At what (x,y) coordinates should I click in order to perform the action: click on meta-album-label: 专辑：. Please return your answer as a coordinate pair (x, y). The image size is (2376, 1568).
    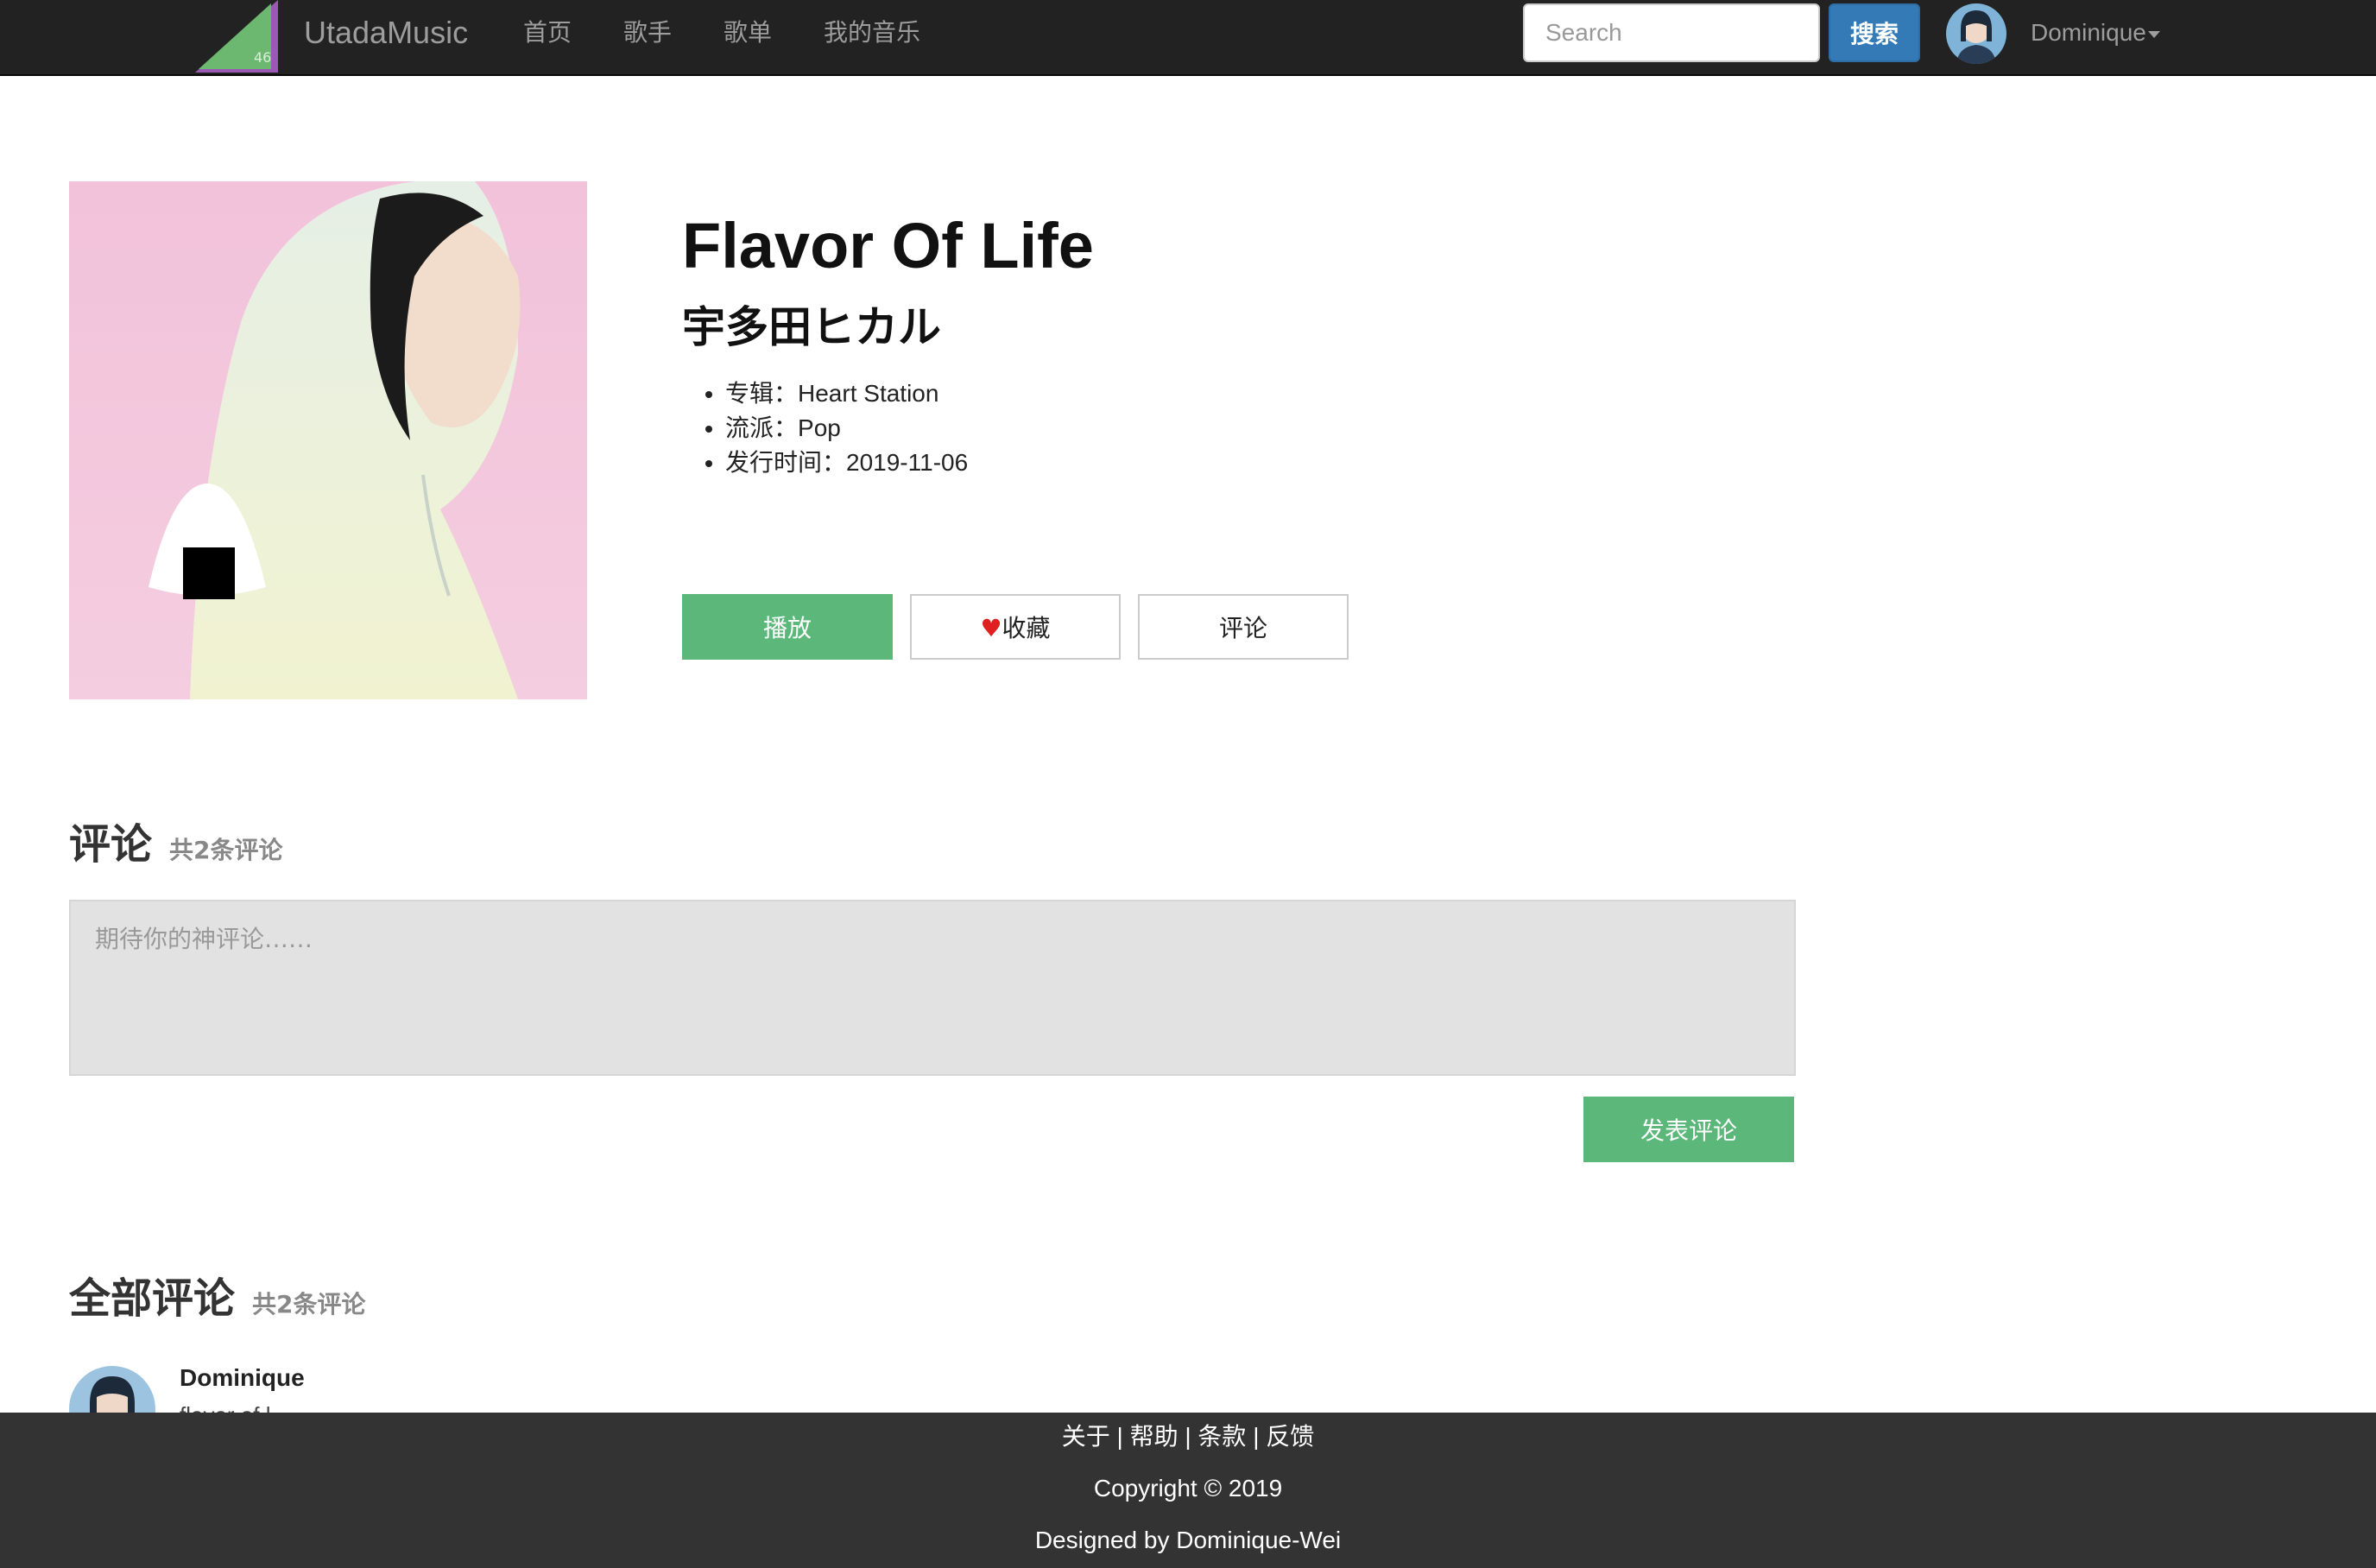
    Looking at the image, I should click on (762, 394).